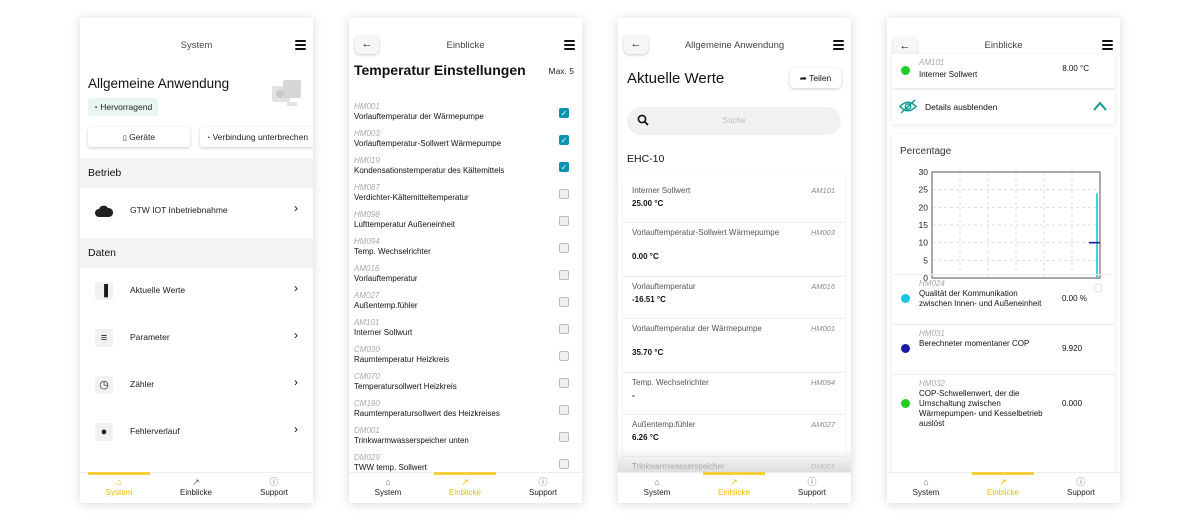 Image resolution: width=1200 pixels, height=520 pixels. I want to click on menu-item-fehlerverlauf: ● Fehlerverlauf ›, so click(194, 432).